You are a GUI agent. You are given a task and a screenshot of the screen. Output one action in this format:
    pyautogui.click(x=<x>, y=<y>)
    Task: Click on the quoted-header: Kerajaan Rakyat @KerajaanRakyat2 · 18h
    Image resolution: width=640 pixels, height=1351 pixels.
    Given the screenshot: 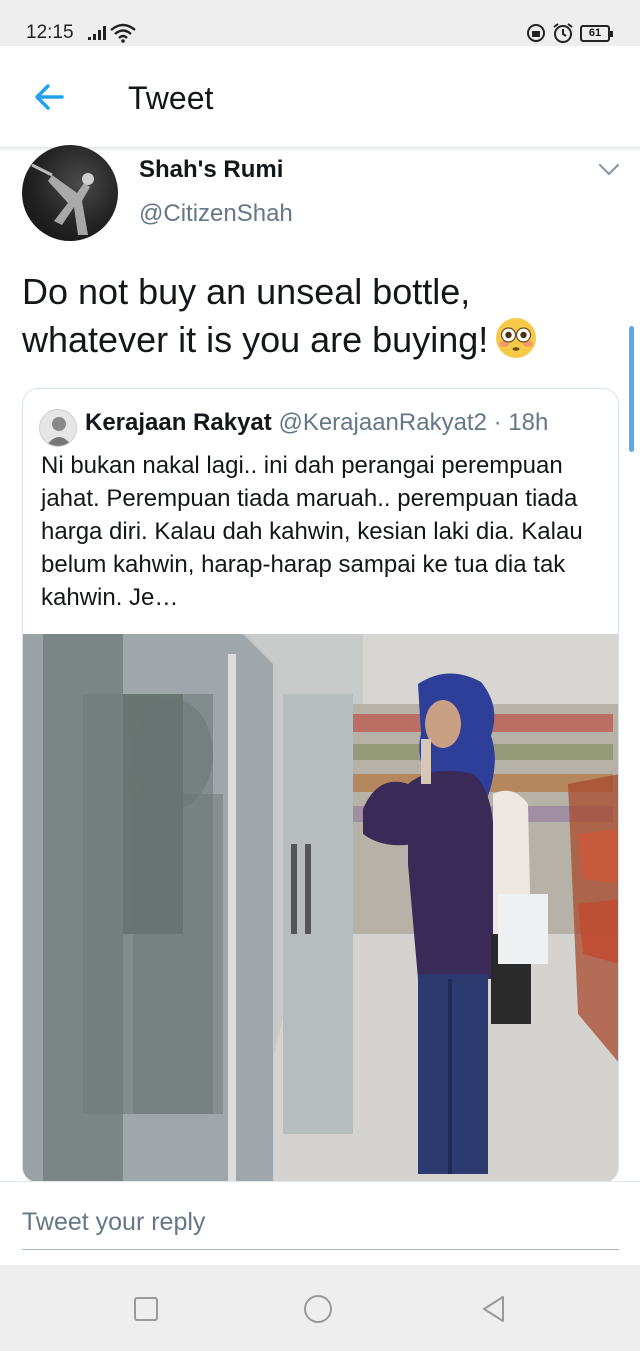 What is the action you would take?
    pyautogui.click(x=316, y=423)
    